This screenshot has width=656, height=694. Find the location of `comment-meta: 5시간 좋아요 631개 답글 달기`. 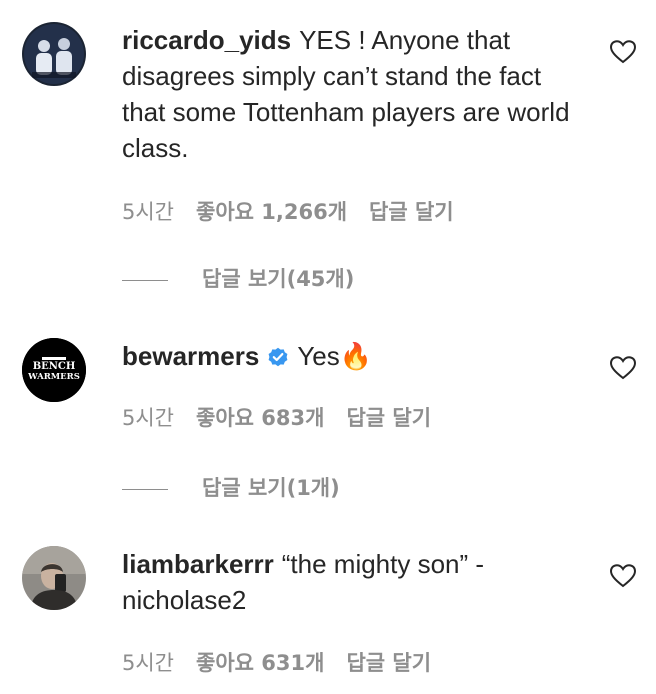

comment-meta: 5시간 좋아요 631개 답글 달기 is located at coordinates (276, 662).